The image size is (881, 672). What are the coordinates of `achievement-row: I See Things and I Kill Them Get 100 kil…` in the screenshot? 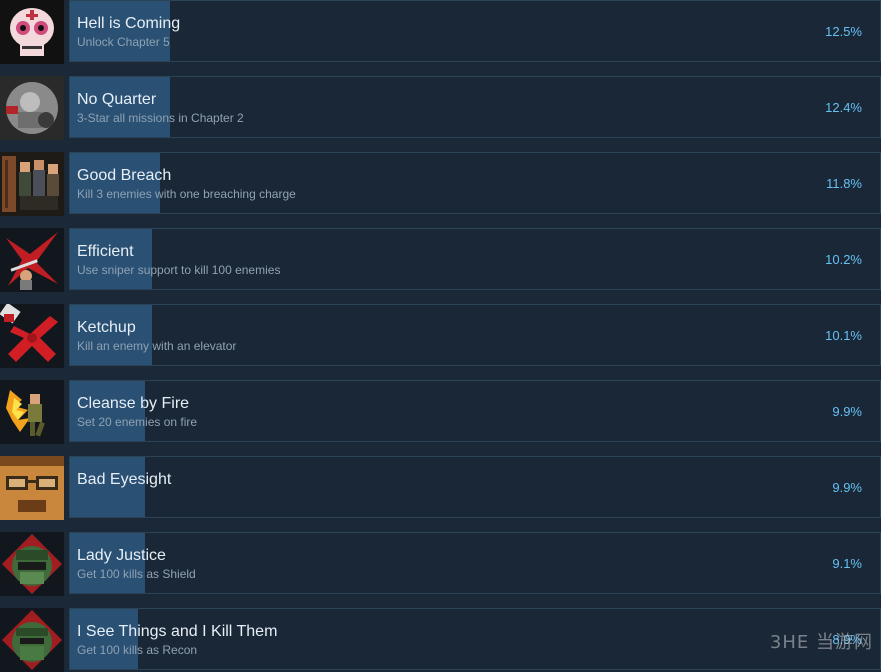 It's located at (440, 640).